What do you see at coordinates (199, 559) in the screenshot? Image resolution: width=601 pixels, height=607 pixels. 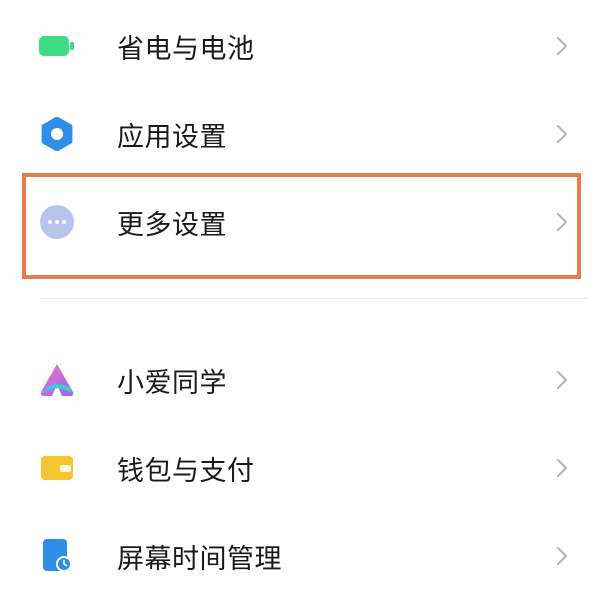 I see `settings-item-label: 屏幕时间管理` at bounding box center [199, 559].